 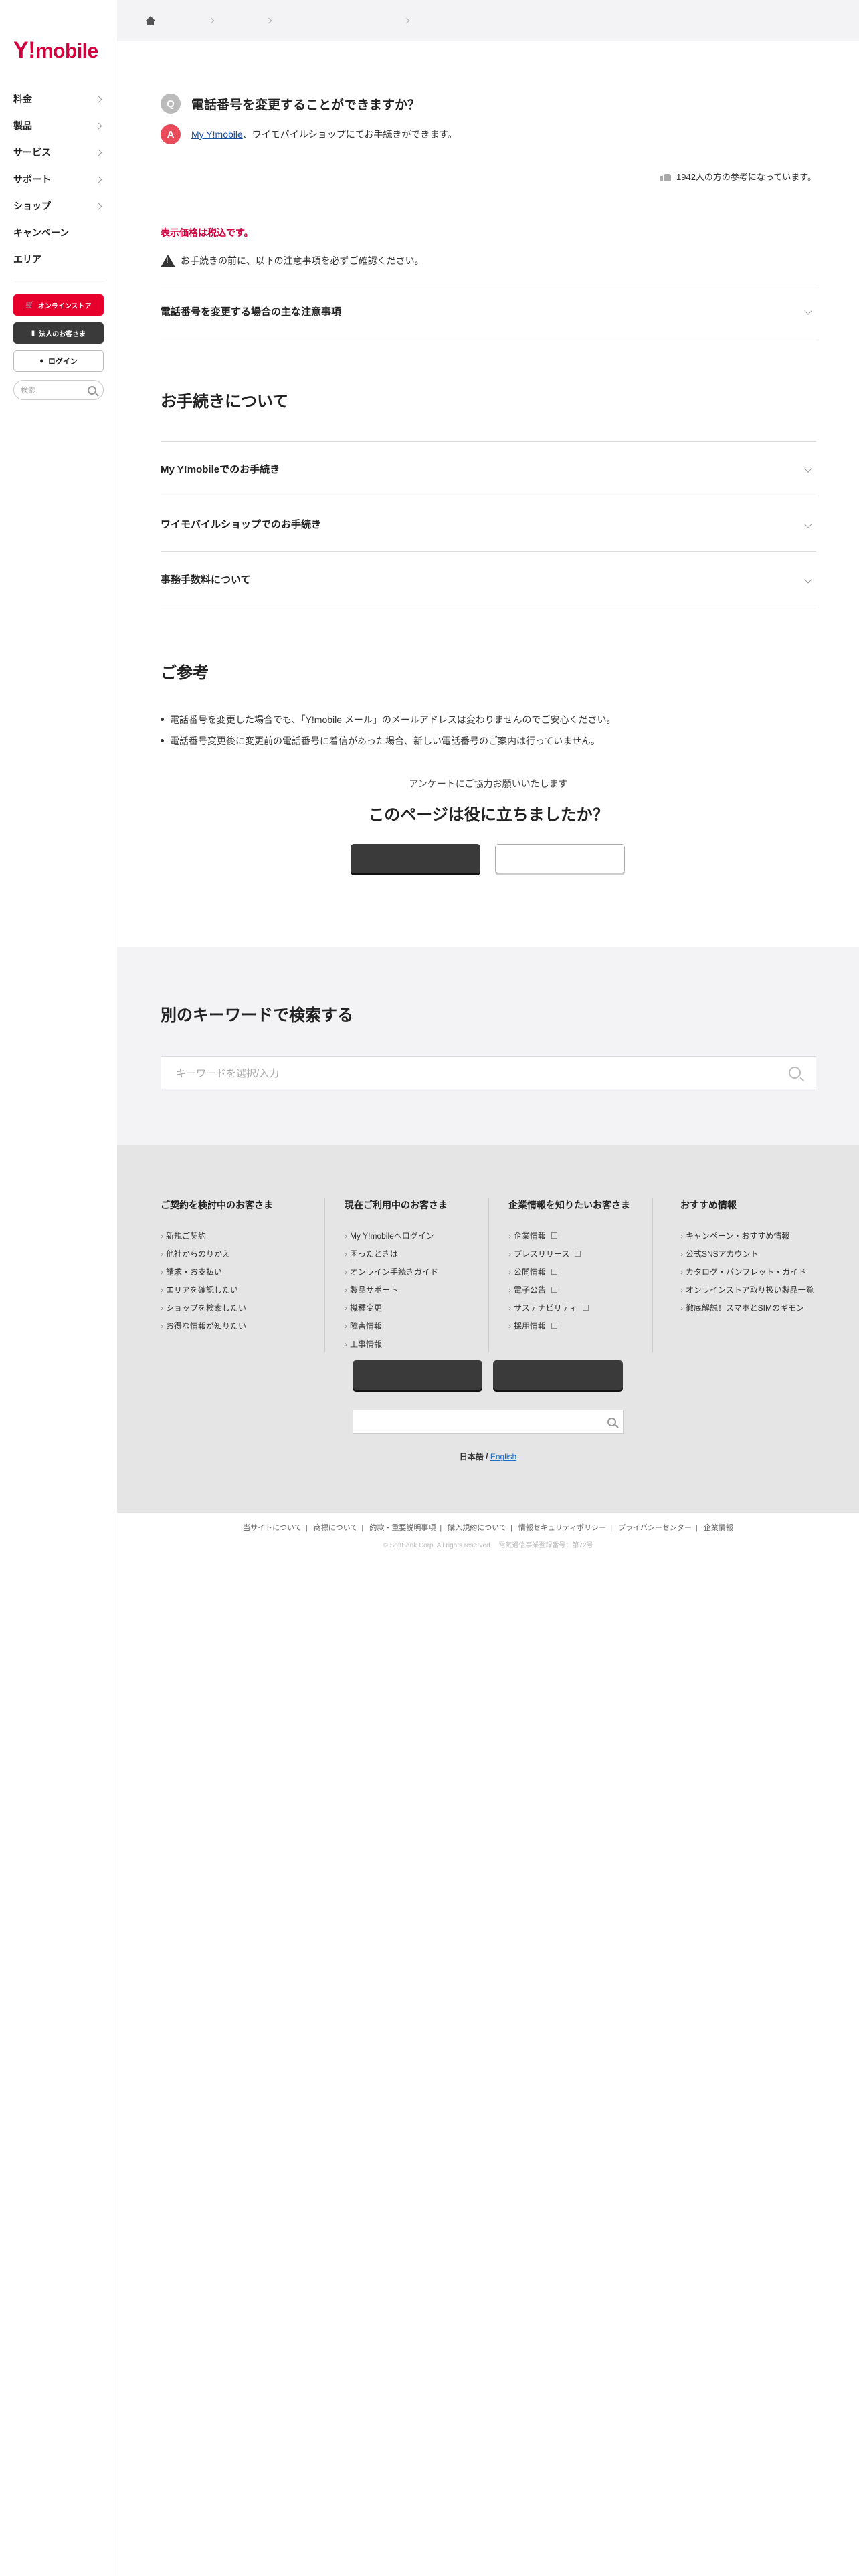 I want to click on legal-link: 購入規約について, so click(x=477, y=1528).